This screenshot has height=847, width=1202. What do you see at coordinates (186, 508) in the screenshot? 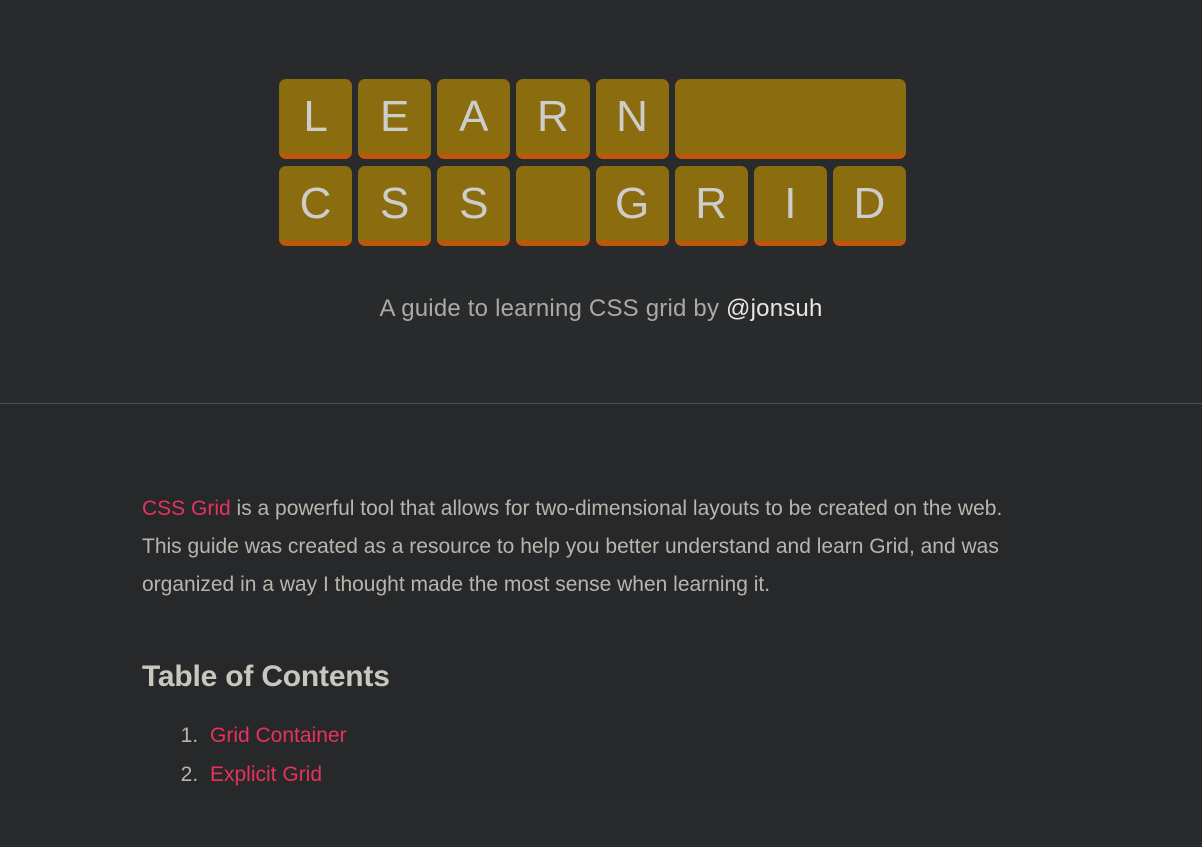
I see `css-grid-link: CSS Grid` at bounding box center [186, 508].